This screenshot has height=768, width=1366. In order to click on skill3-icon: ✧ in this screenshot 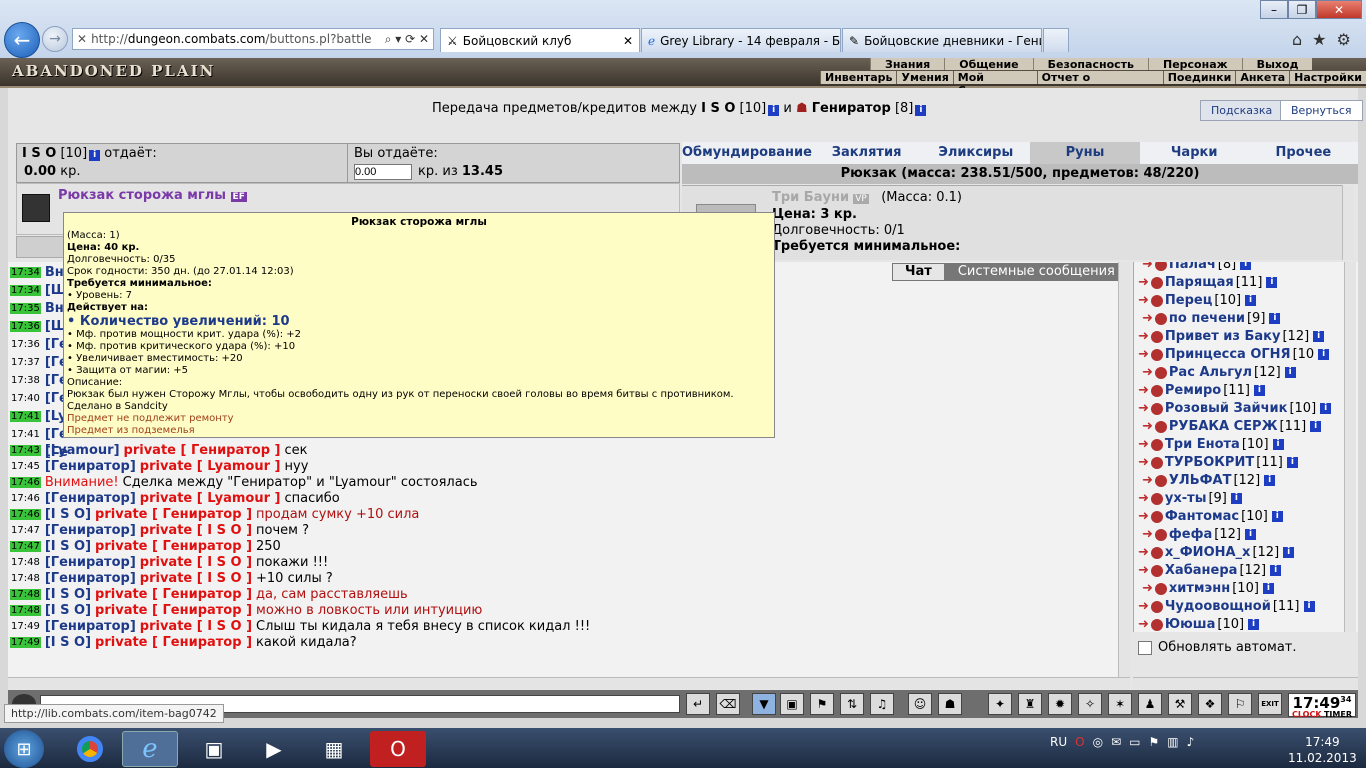, I will do `click(1090, 704)`.